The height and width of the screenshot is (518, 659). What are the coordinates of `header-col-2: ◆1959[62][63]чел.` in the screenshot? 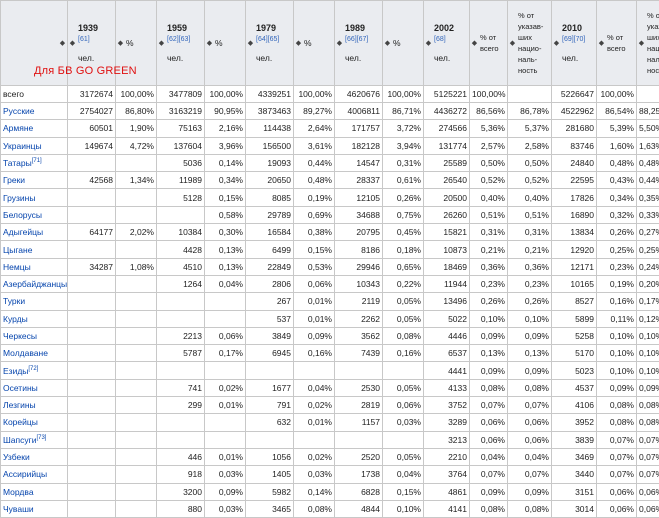 It's located at (181, 43).